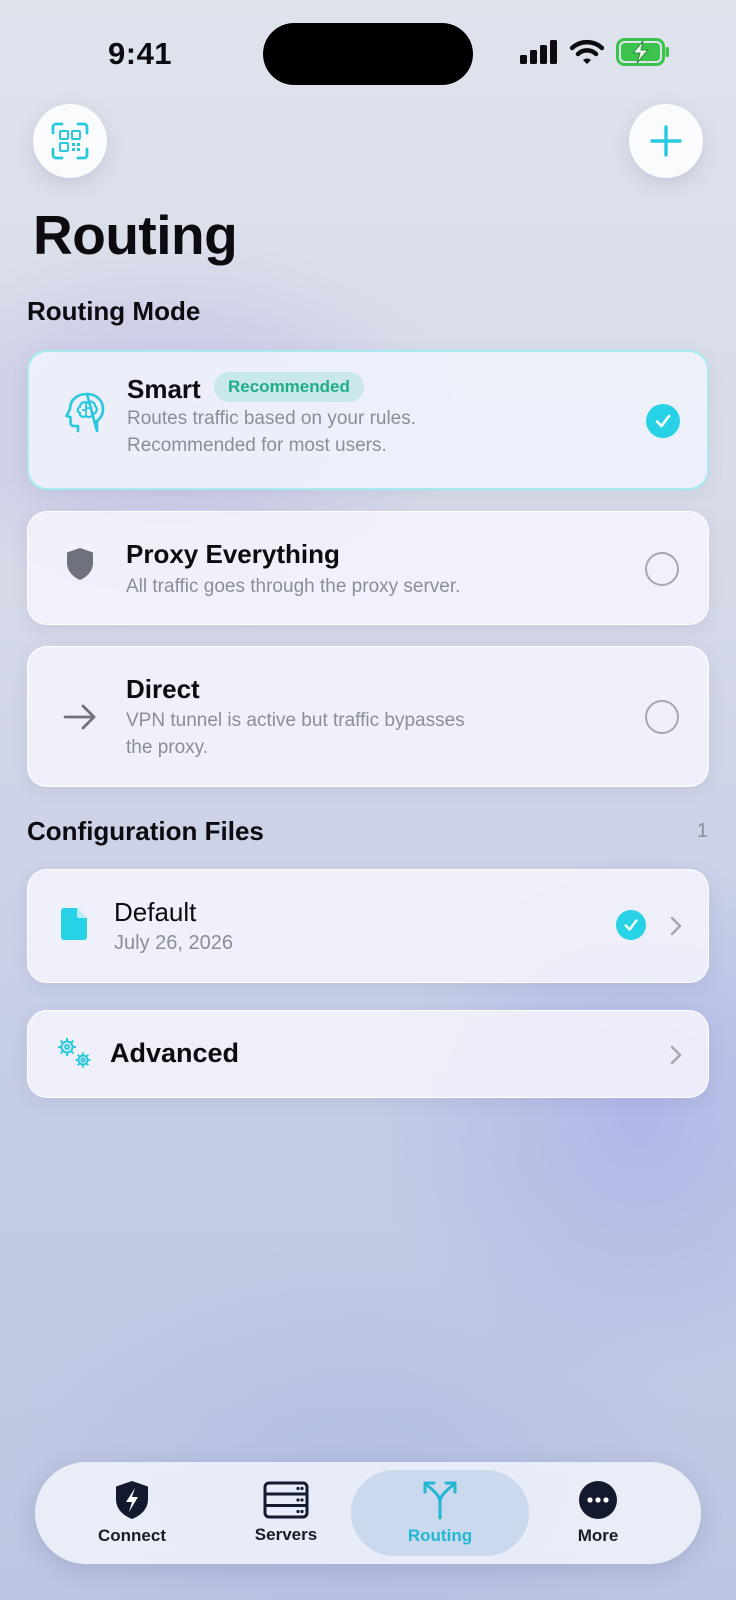  What do you see at coordinates (155, 912) in the screenshot?
I see `config-file-name: Default` at bounding box center [155, 912].